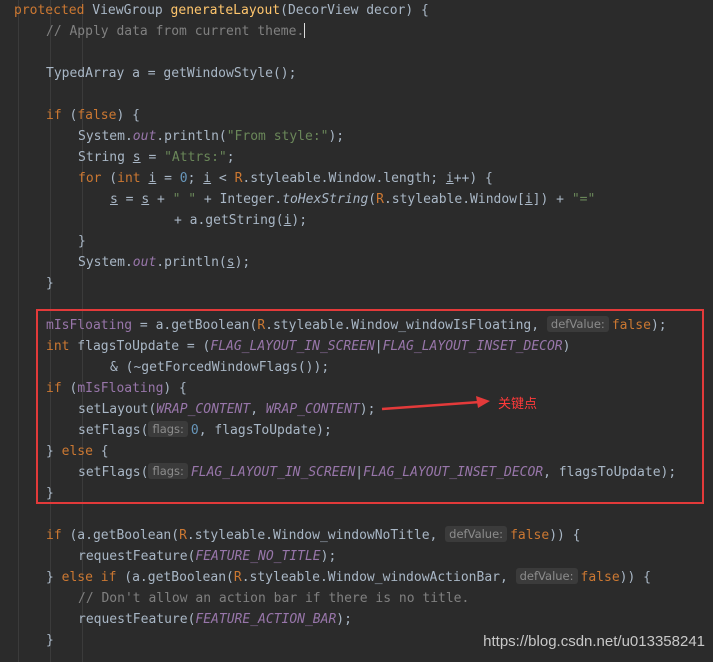 This screenshot has width=713, height=662. Describe the element at coordinates (184, 199) in the screenshot. I see `code-token: " "` at that location.